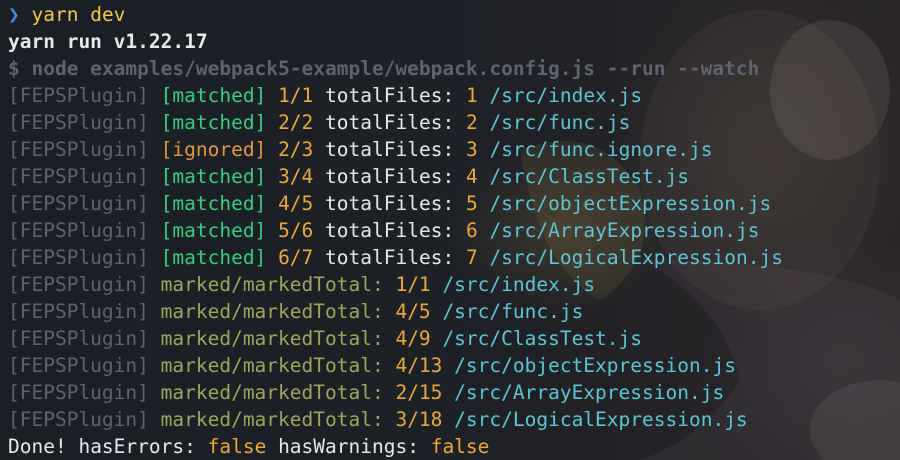 The image size is (900, 460). I want to click on marked-total-value: 3/18, so click(419, 419).